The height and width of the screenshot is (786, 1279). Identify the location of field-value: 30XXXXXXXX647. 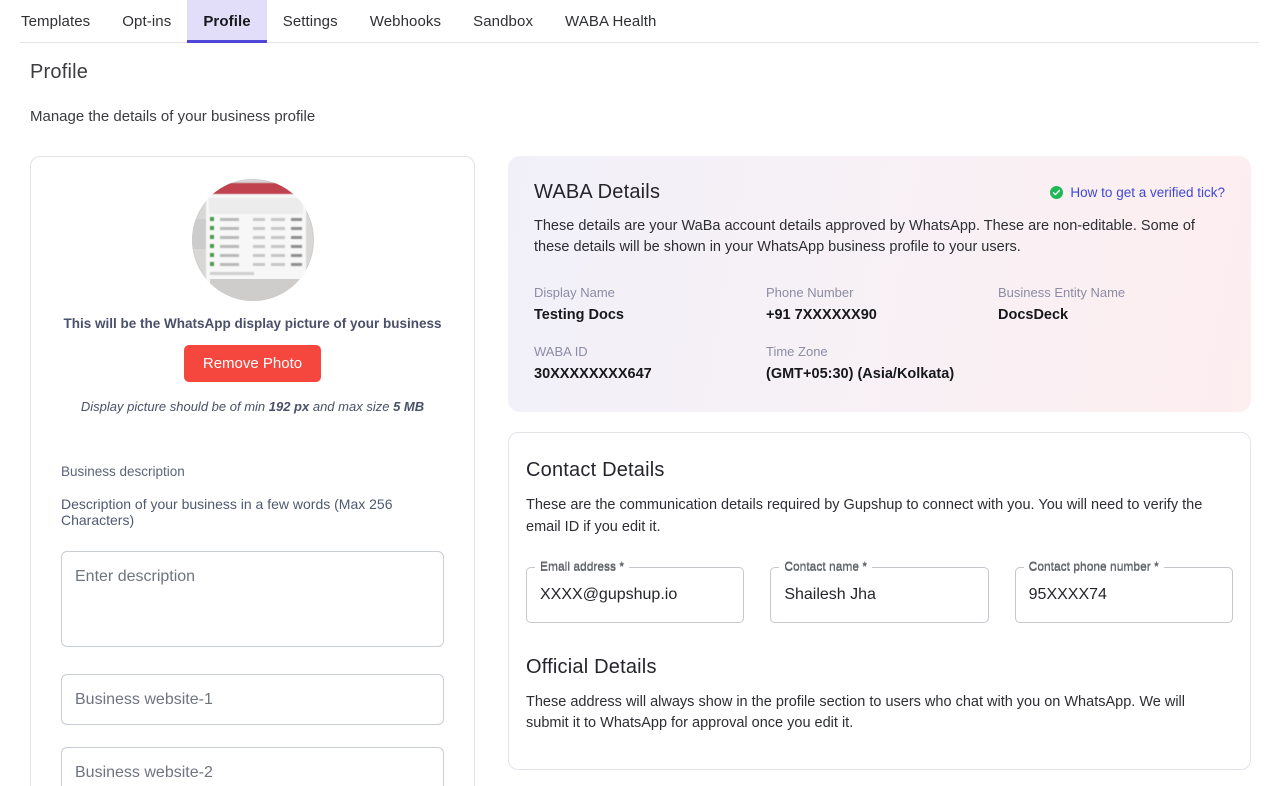
(593, 374).